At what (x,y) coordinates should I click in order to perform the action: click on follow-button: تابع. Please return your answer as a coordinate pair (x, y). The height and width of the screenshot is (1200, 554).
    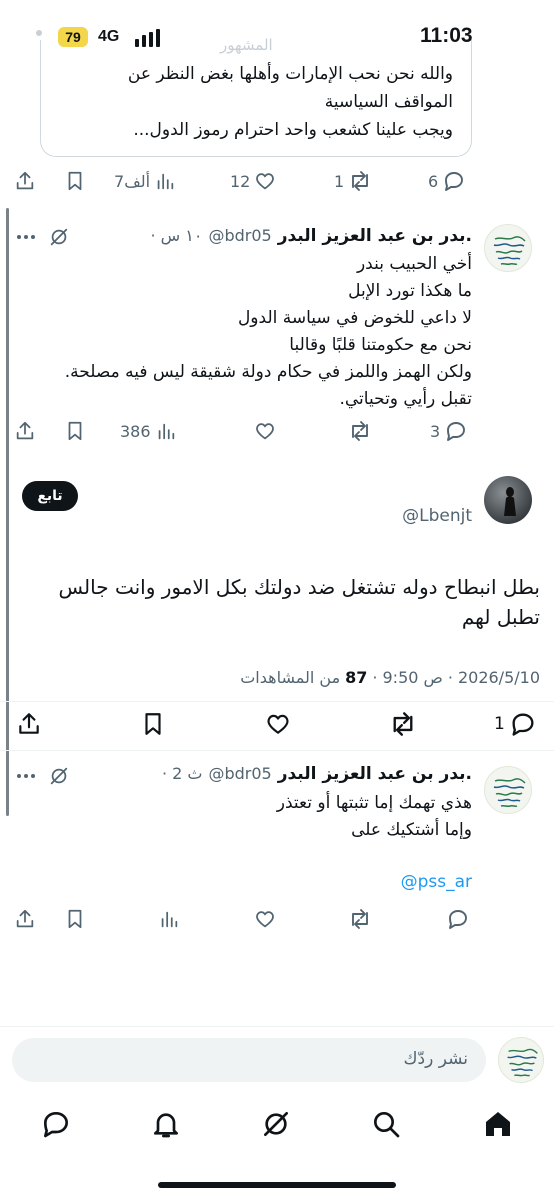
    Looking at the image, I should click on (50, 496).